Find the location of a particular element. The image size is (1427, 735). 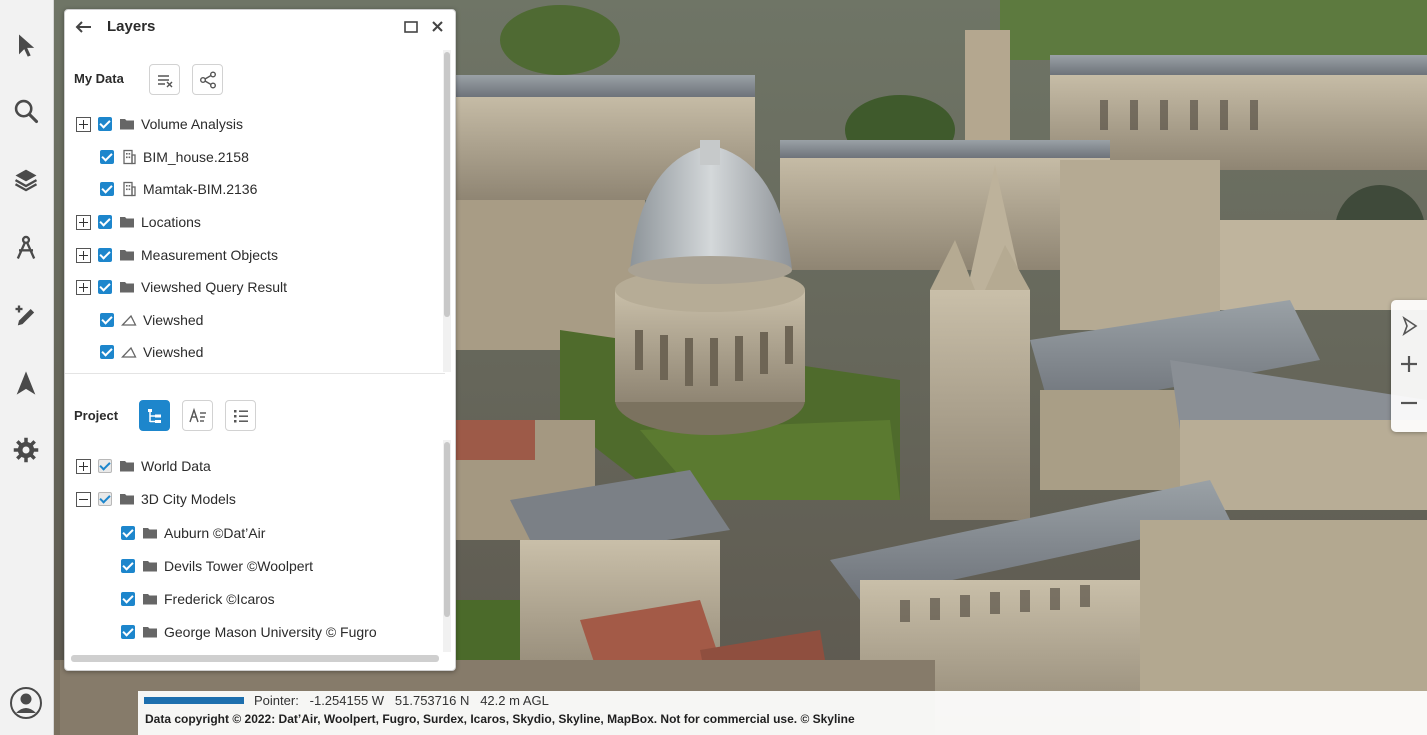

project-scroll-thumb is located at coordinates (447, 529).